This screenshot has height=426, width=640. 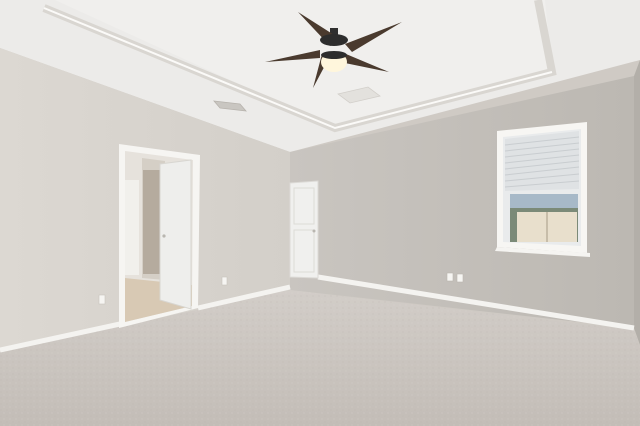 I want to click on hallway-doorway, so click(x=159, y=236).